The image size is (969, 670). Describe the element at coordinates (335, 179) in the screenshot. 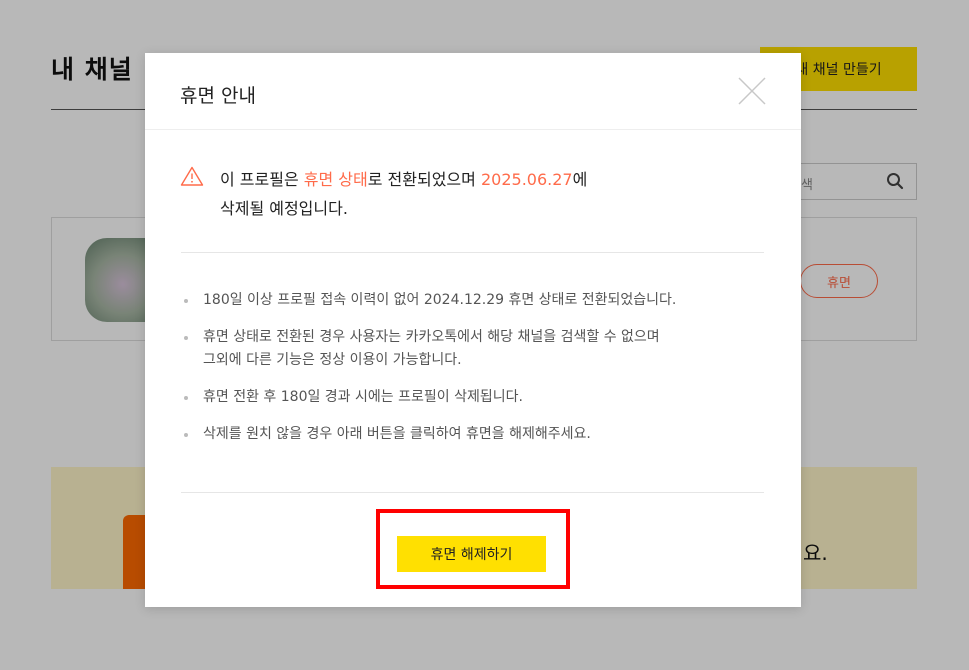

I see `notice-status: 휴면 상태` at that location.